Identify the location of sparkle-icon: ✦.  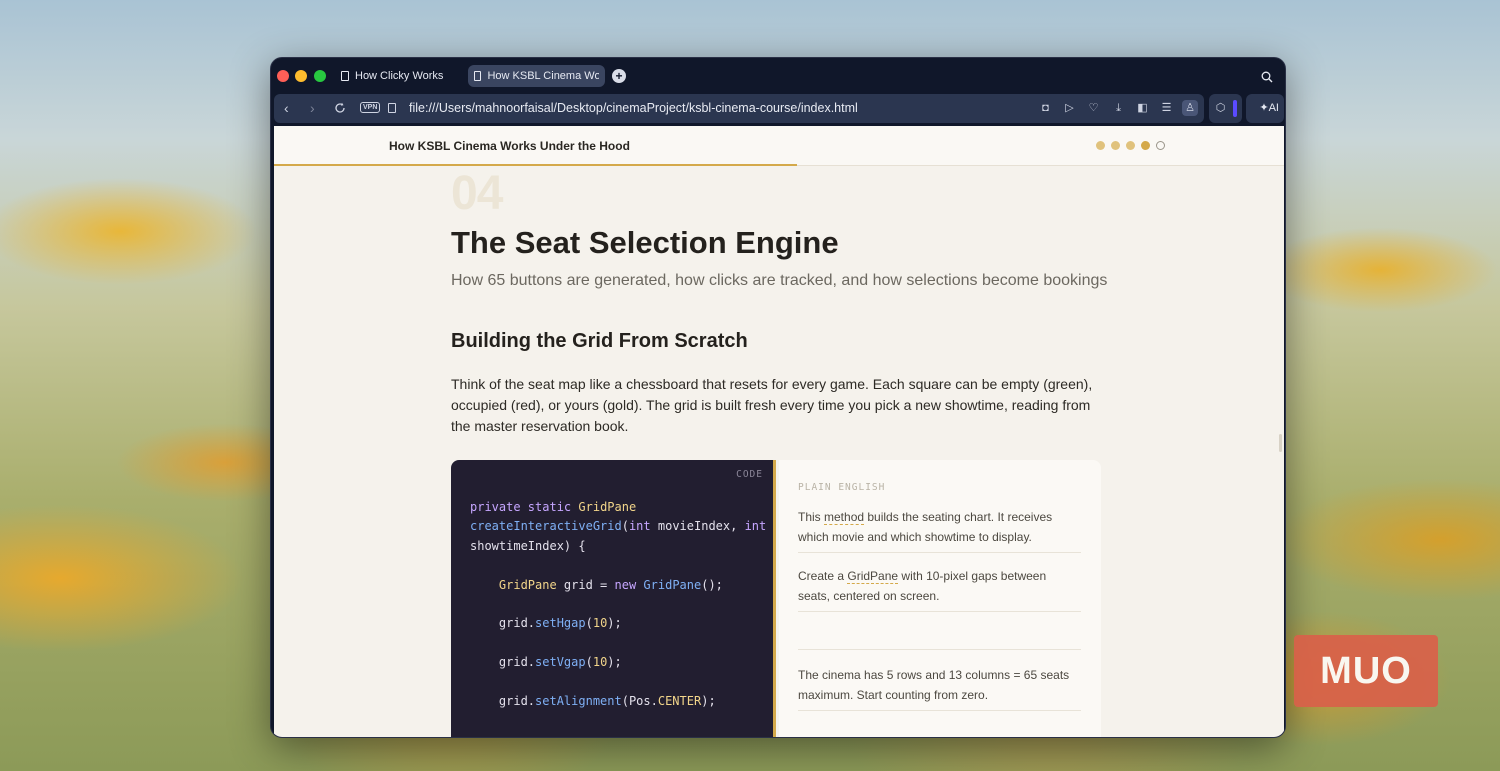
(1264, 108).